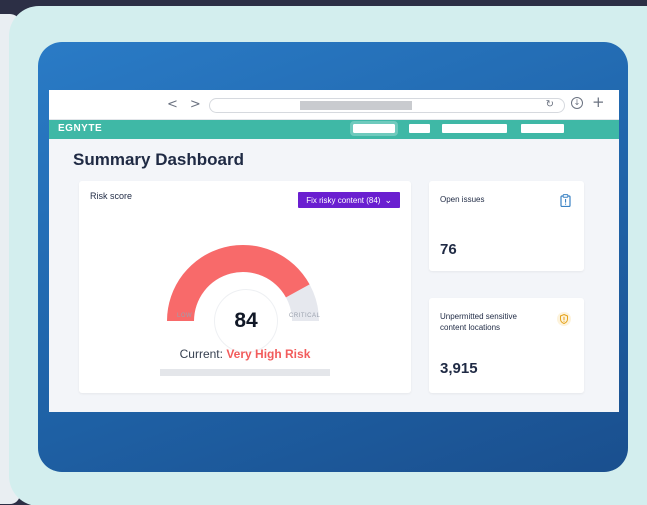  Describe the element at coordinates (462, 199) in the screenshot. I see `open-issues-title: Open issues` at that location.